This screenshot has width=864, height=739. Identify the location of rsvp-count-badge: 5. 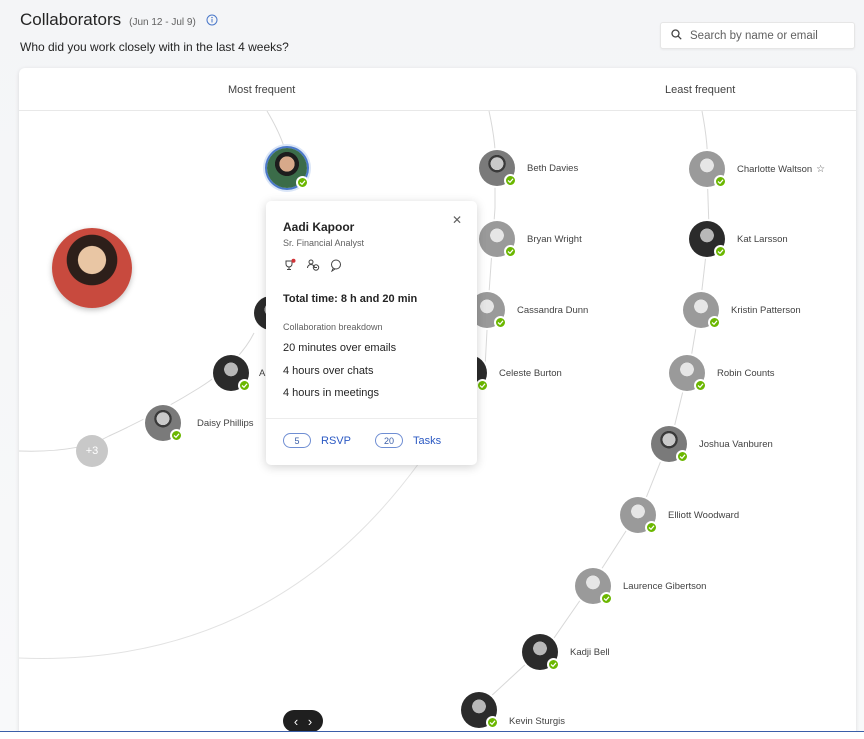
(297, 440).